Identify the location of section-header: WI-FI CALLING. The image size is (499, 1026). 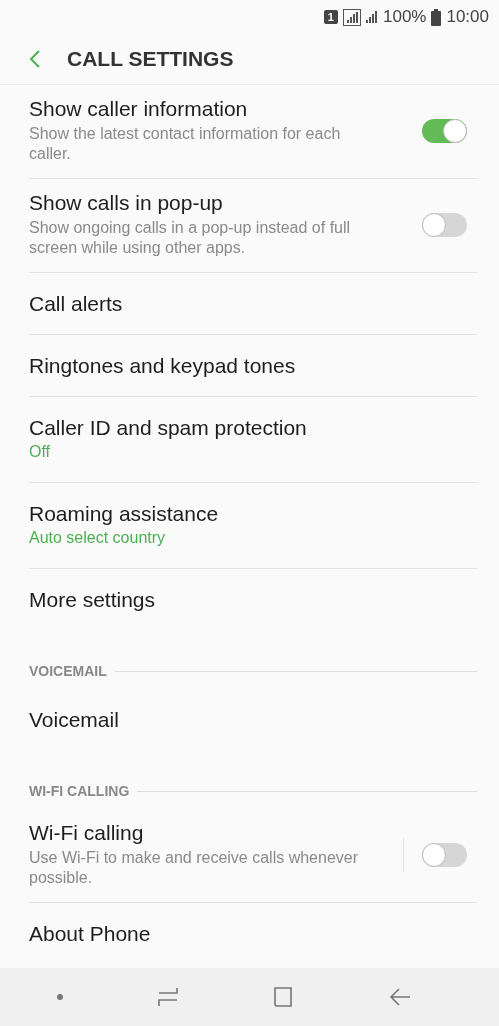
(79, 791).